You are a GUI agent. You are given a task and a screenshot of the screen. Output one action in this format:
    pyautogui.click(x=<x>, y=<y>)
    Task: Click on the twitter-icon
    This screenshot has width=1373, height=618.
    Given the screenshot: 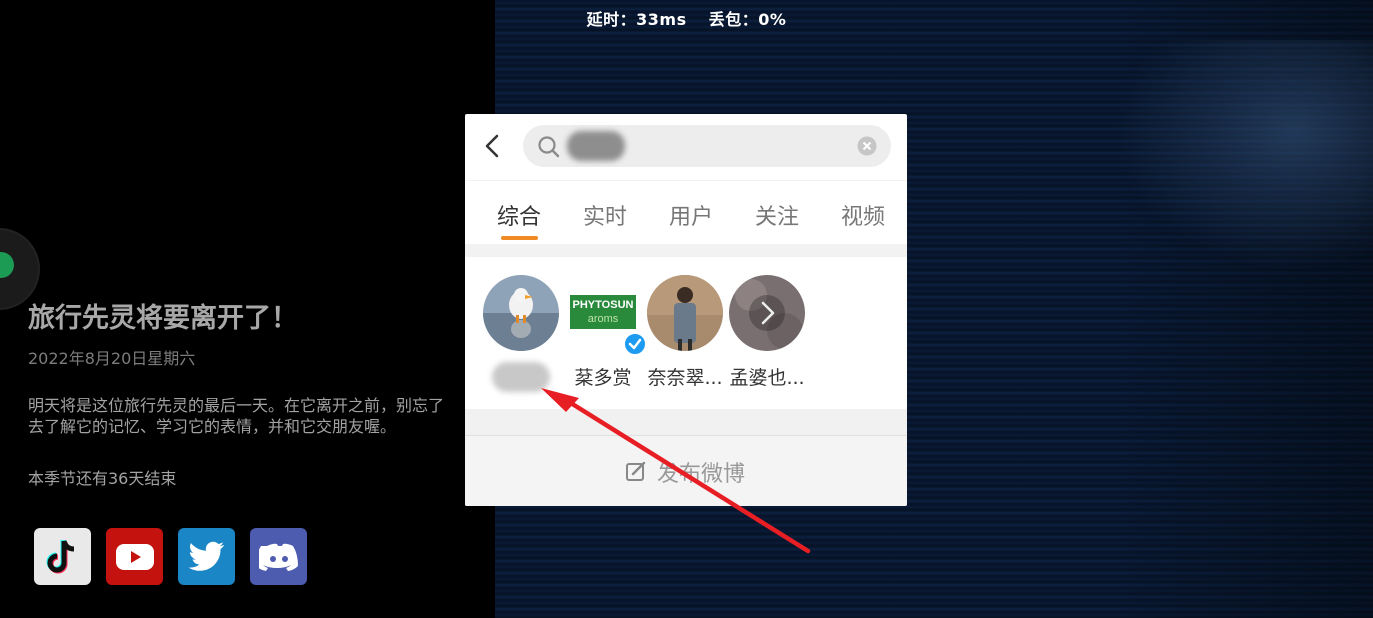 What is the action you would take?
    pyautogui.click(x=206, y=556)
    